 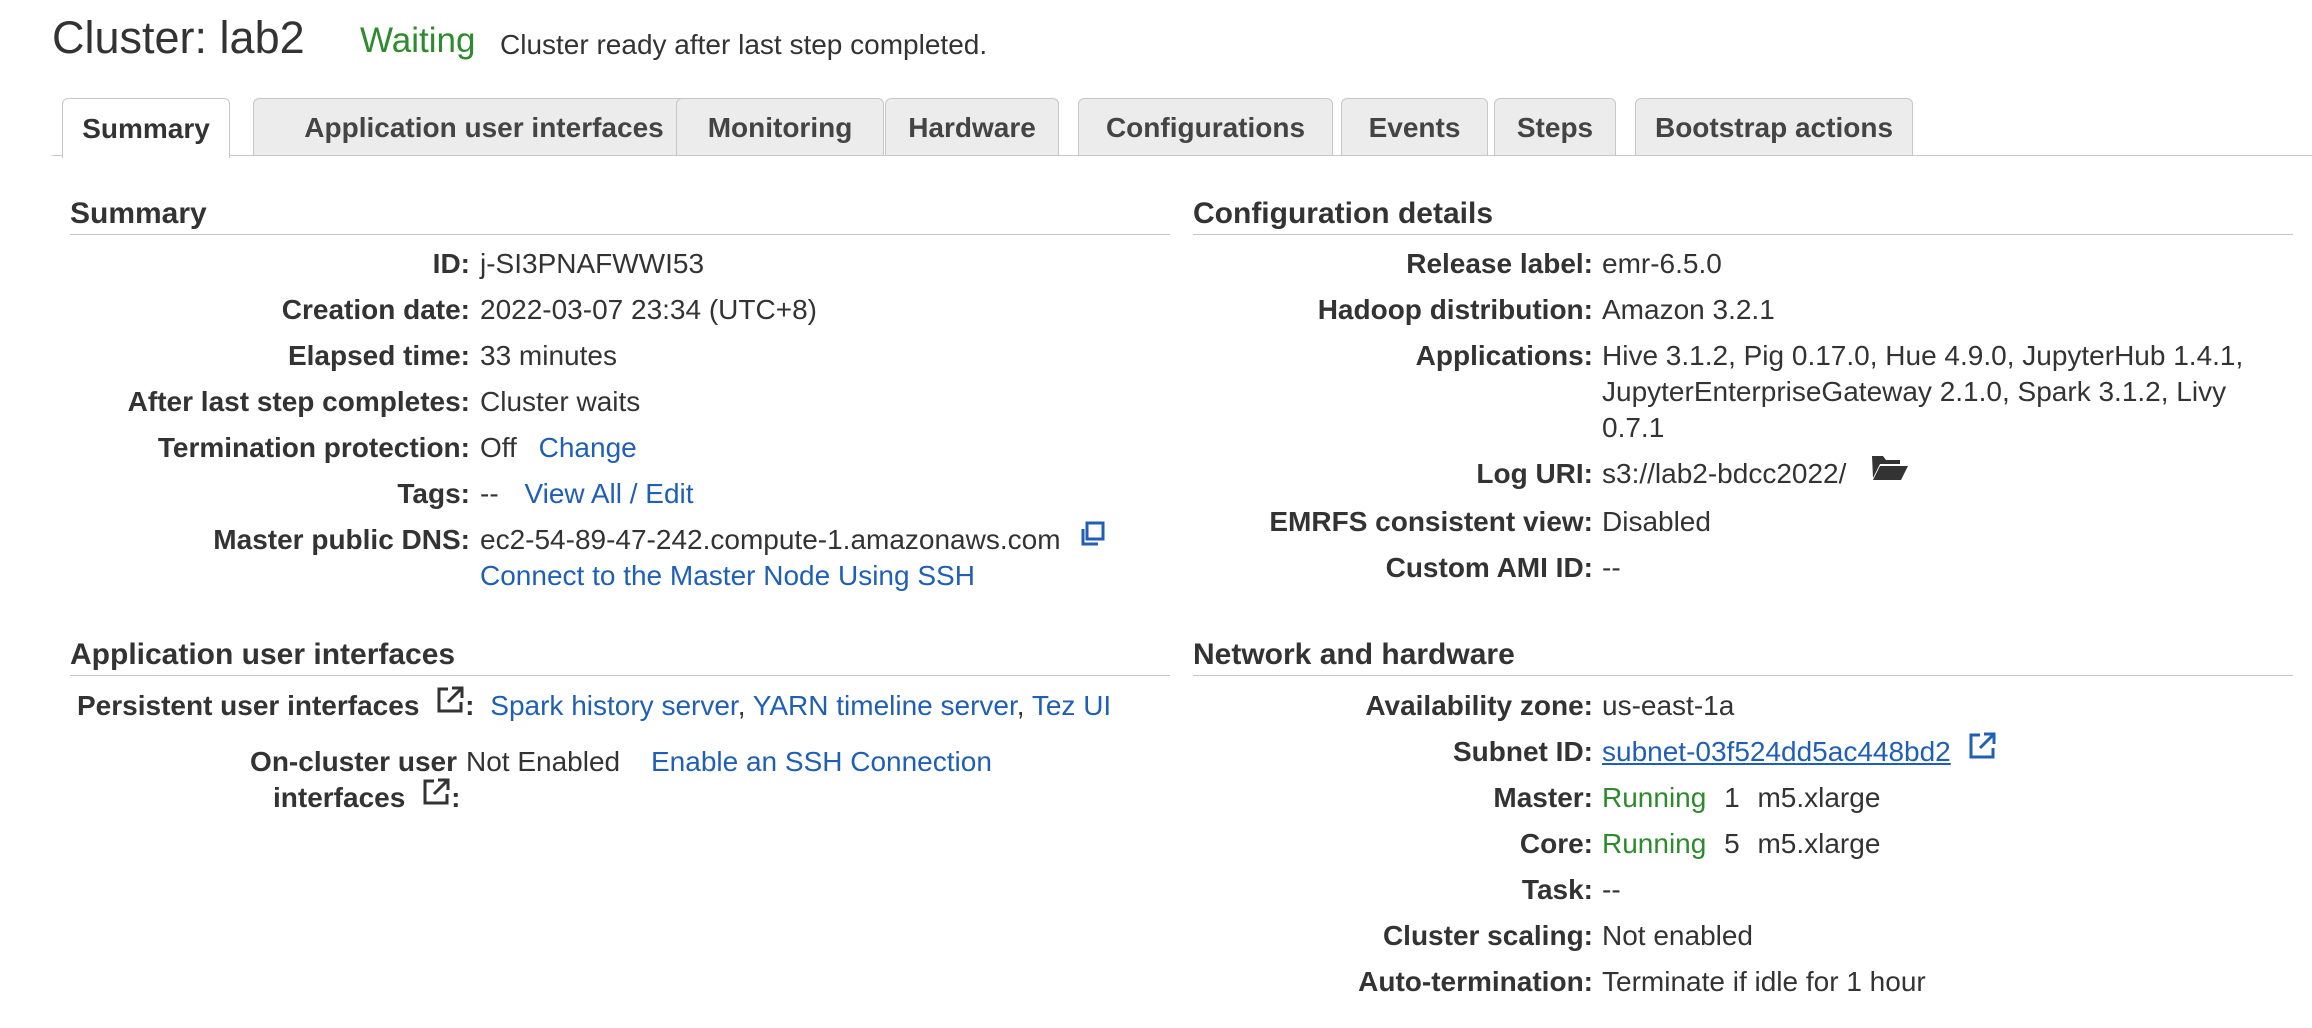 I want to click on master-dns-value: ec2-54-89-47-242.compute-1.amazonaws.com, so click(x=793, y=539).